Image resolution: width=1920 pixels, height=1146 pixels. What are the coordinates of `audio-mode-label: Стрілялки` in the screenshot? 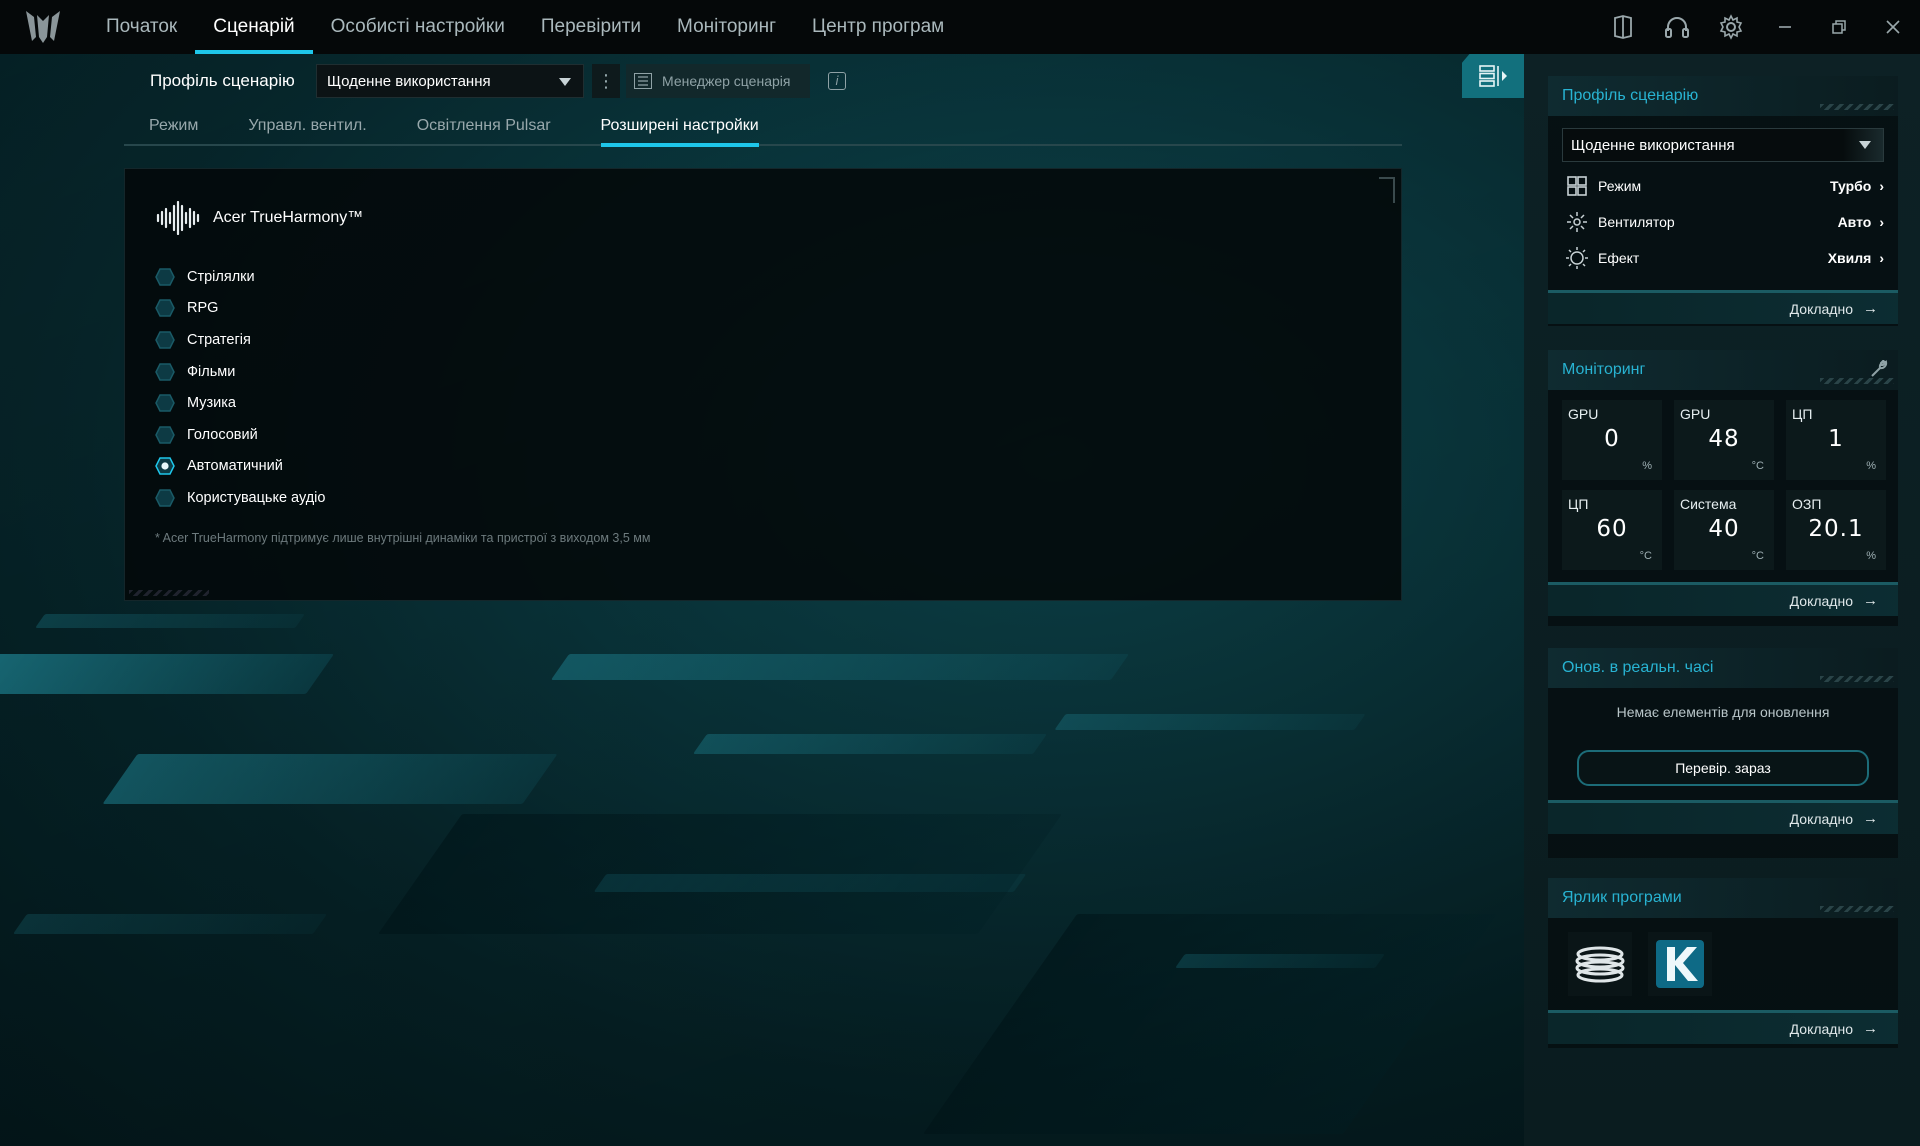 It's located at (221, 276).